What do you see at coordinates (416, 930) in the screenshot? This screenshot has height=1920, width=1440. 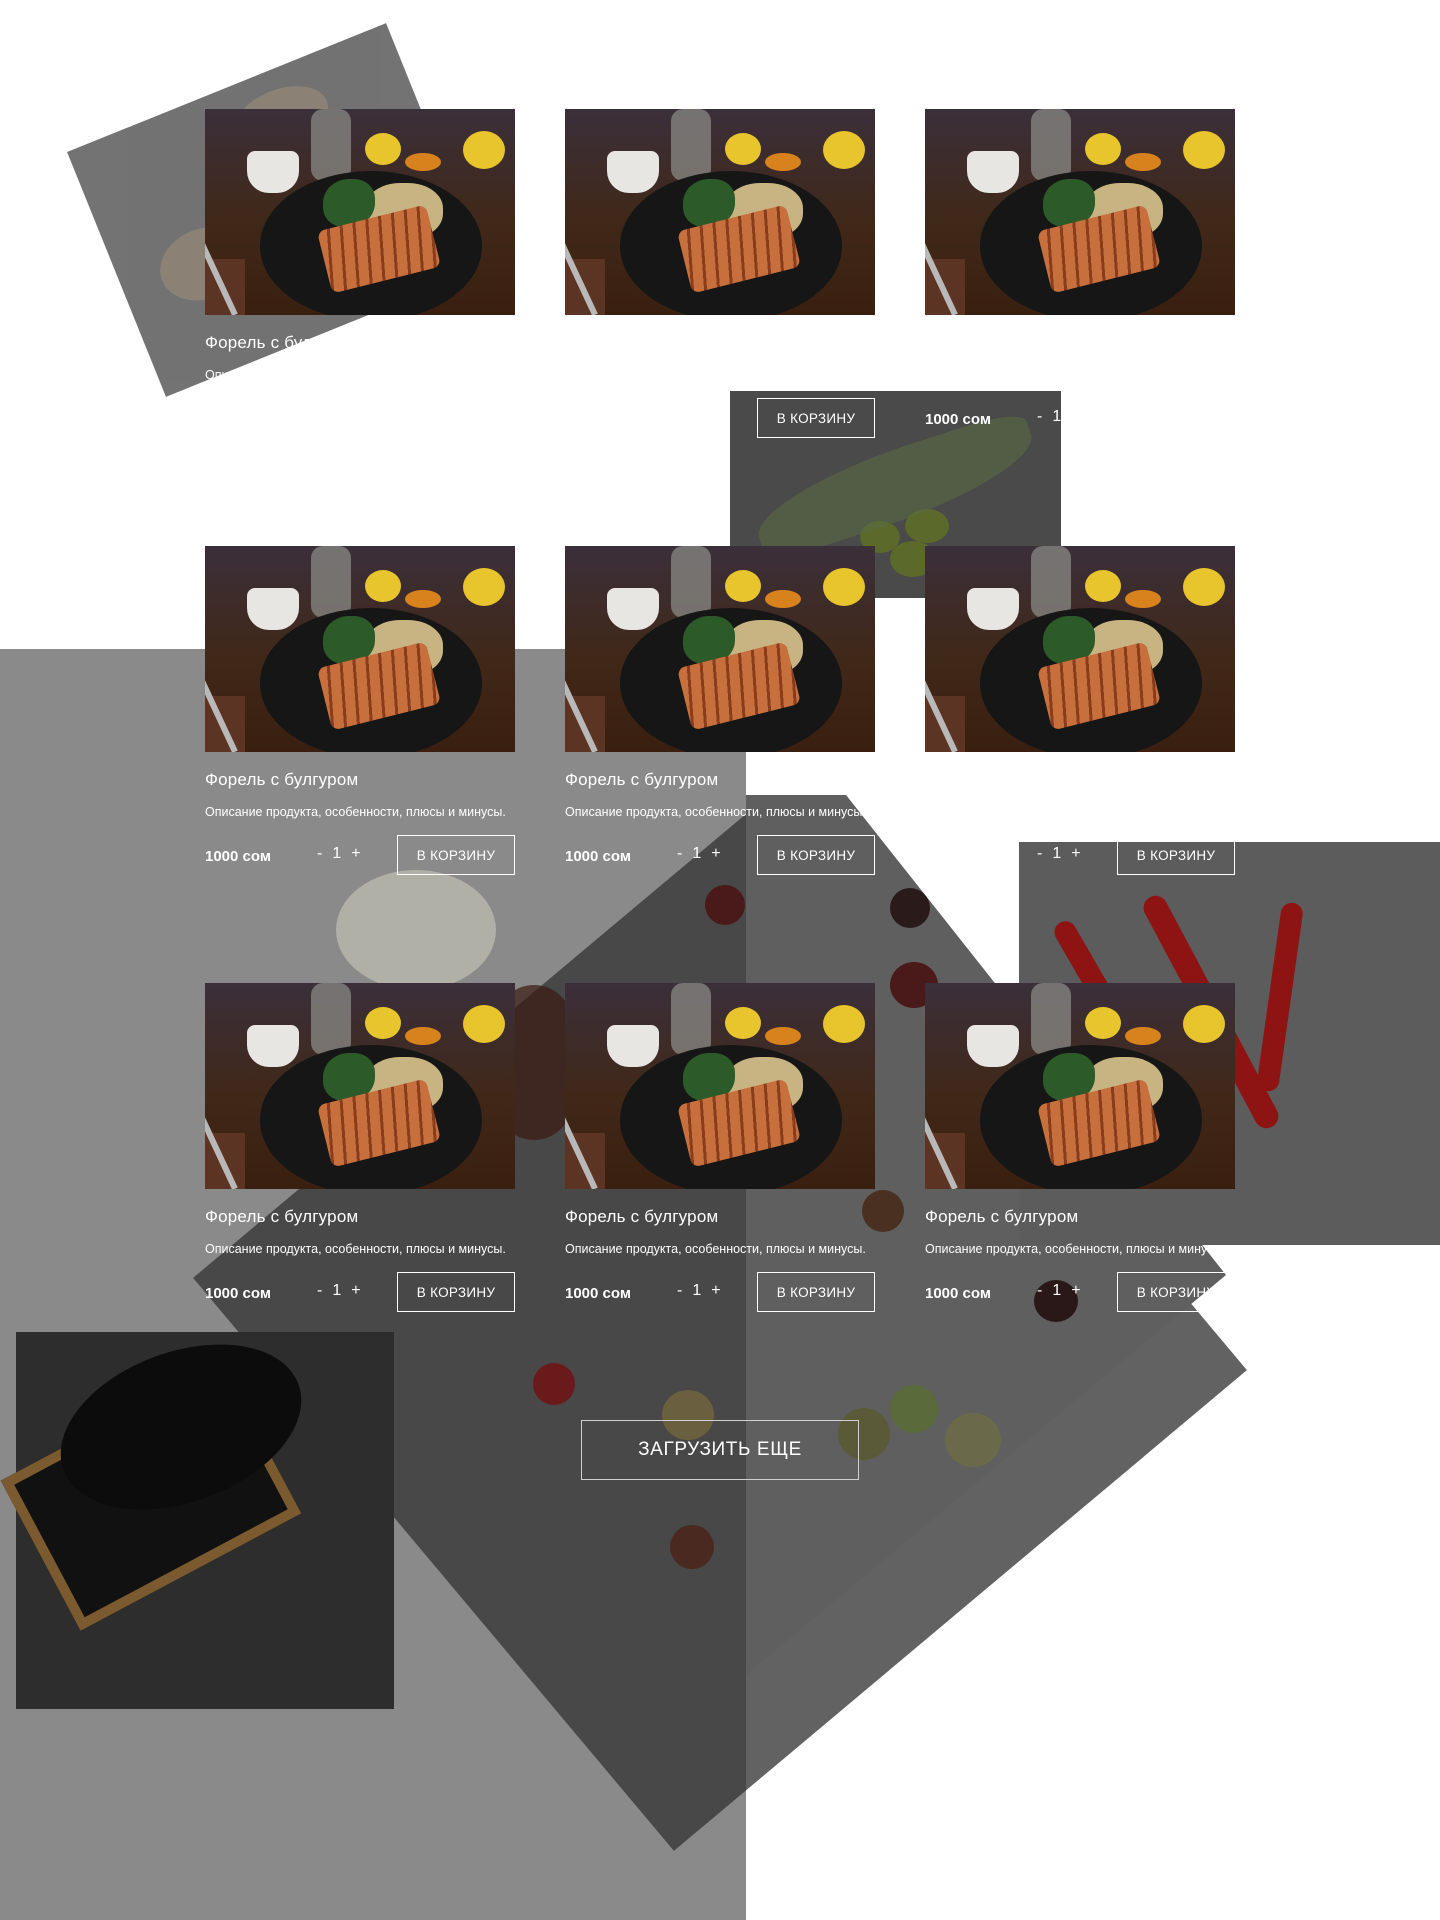 I see `sauce-bowl-image` at bounding box center [416, 930].